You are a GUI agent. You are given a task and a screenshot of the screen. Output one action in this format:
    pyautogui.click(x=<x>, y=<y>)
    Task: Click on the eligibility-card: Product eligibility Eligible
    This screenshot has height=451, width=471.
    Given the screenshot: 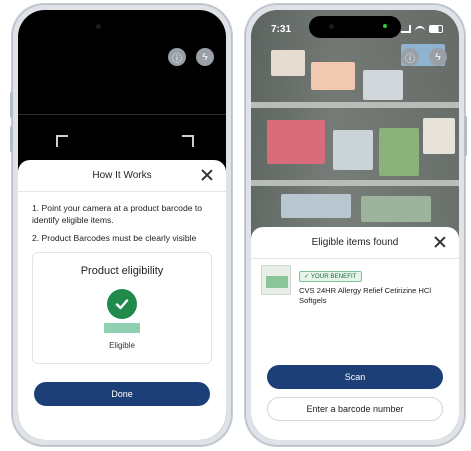 What is the action you would take?
    pyautogui.click(x=122, y=308)
    